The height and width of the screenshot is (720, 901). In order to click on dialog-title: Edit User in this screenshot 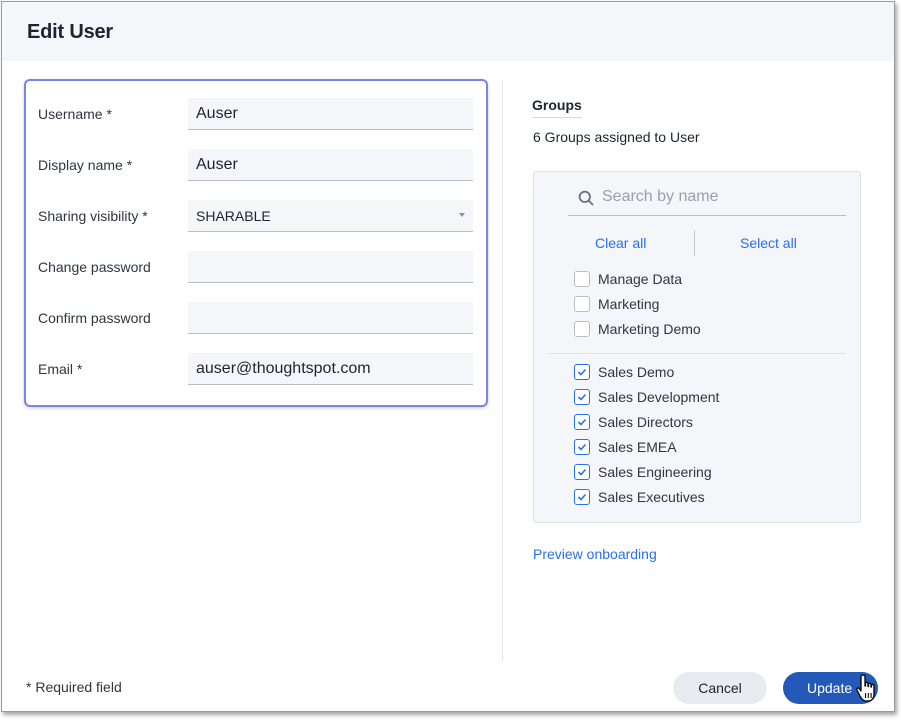, I will do `click(70, 32)`.